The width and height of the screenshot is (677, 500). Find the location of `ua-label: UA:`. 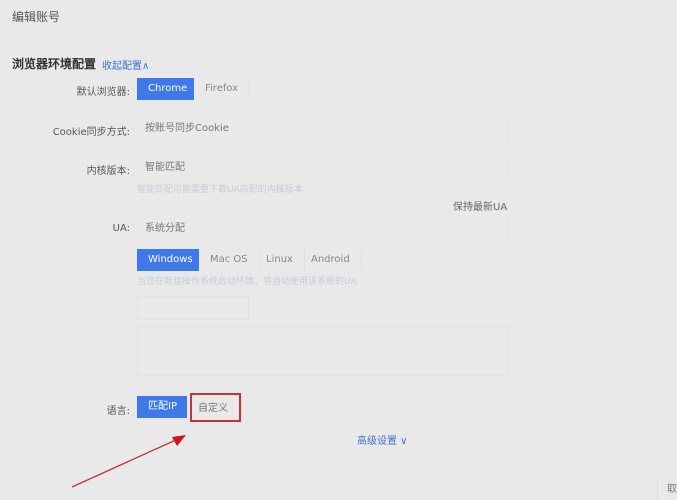

ua-label: UA: is located at coordinates (121, 228).